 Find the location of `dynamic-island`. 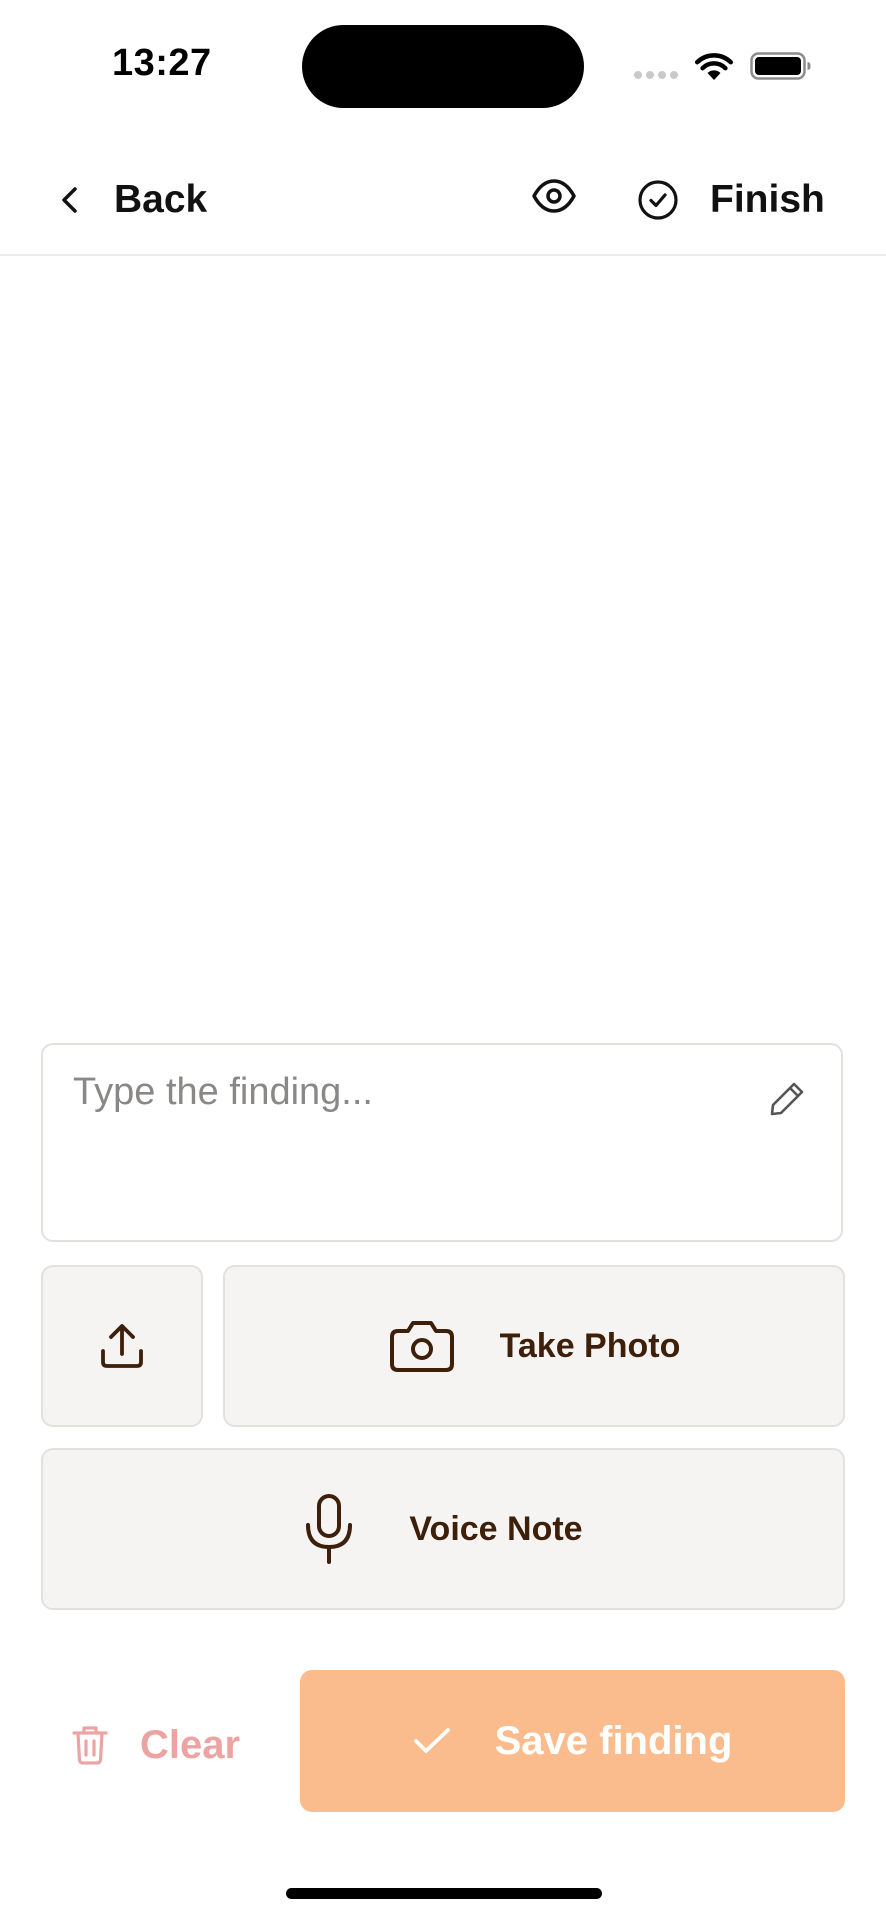

dynamic-island is located at coordinates (443, 66).